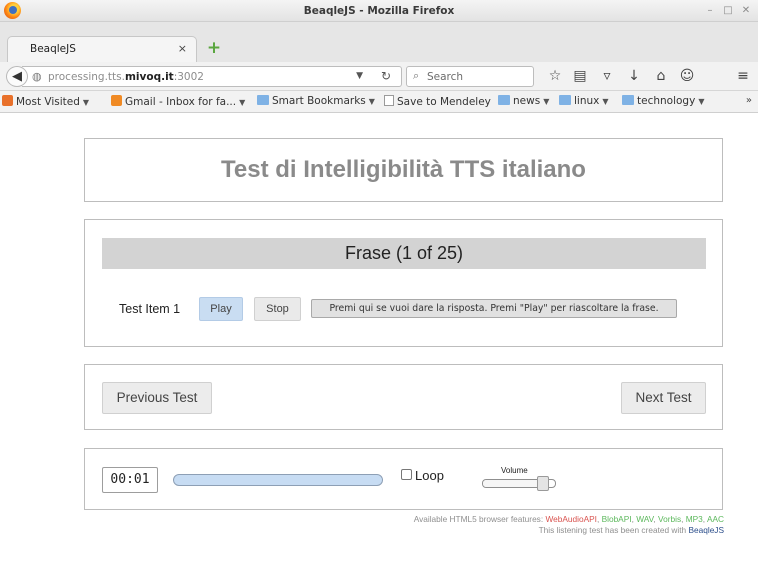 This screenshot has width=758, height=561. Describe the element at coordinates (543, 483) in the screenshot. I see `volume-slider-handle` at that location.